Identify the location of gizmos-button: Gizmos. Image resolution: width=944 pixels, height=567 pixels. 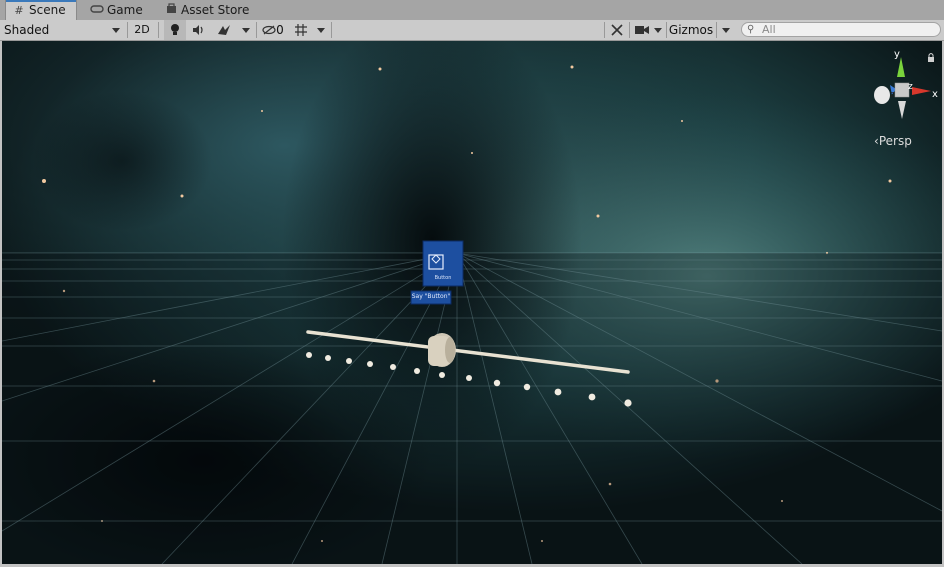
(691, 30).